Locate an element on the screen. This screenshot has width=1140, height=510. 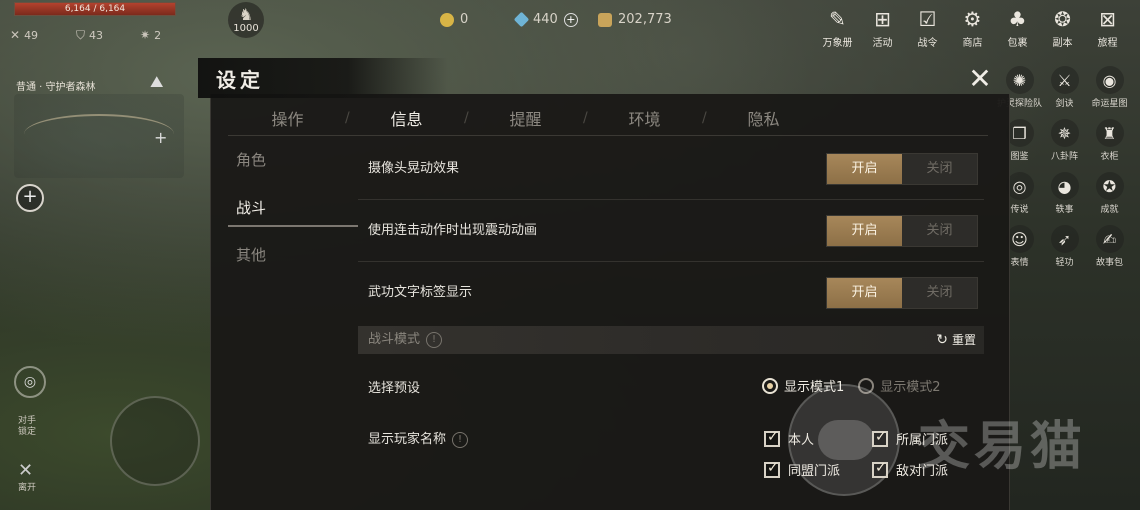
add-currency-button: + is located at coordinates (570, 19).